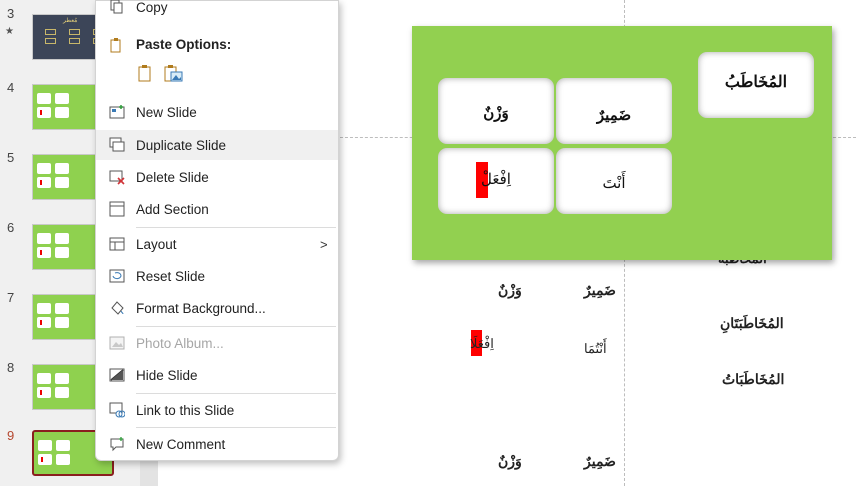 The width and height of the screenshot is (856, 486). Describe the element at coordinates (117, 410) in the screenshot. I see `link-to-slide-icon` at that location.